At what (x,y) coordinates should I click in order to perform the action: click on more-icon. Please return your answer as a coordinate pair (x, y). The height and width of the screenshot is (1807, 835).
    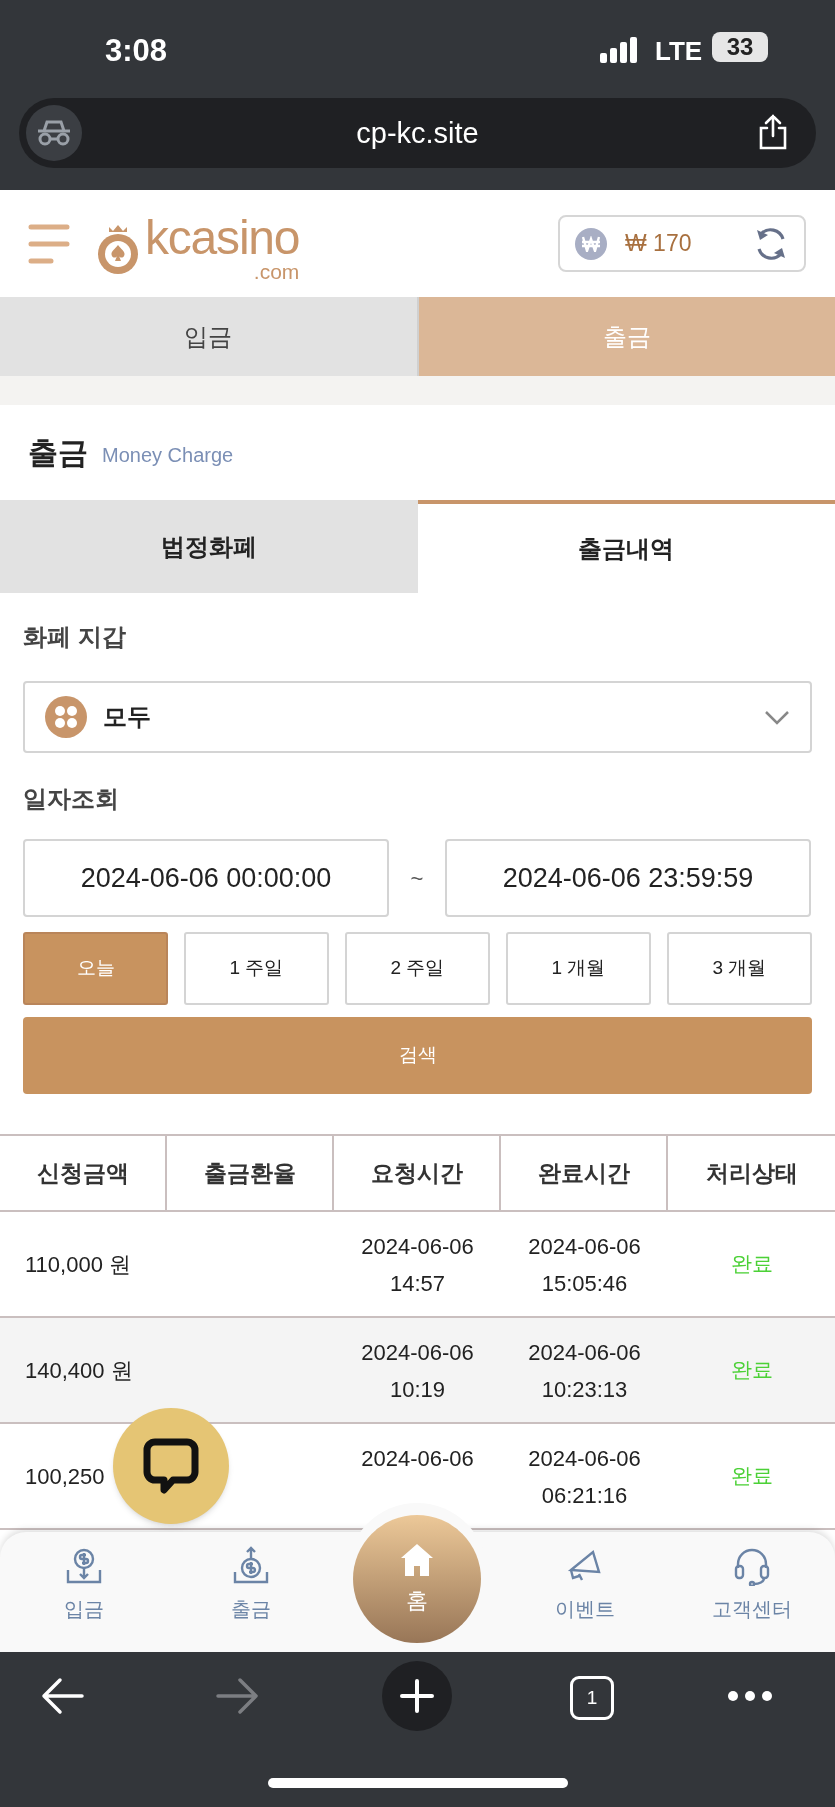
    Looking at the image, I should click on (750, 1696).